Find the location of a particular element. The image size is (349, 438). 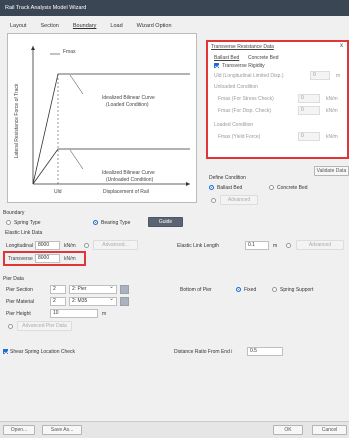

tab-boundary: Boundary is located at coordinates (85, 26).